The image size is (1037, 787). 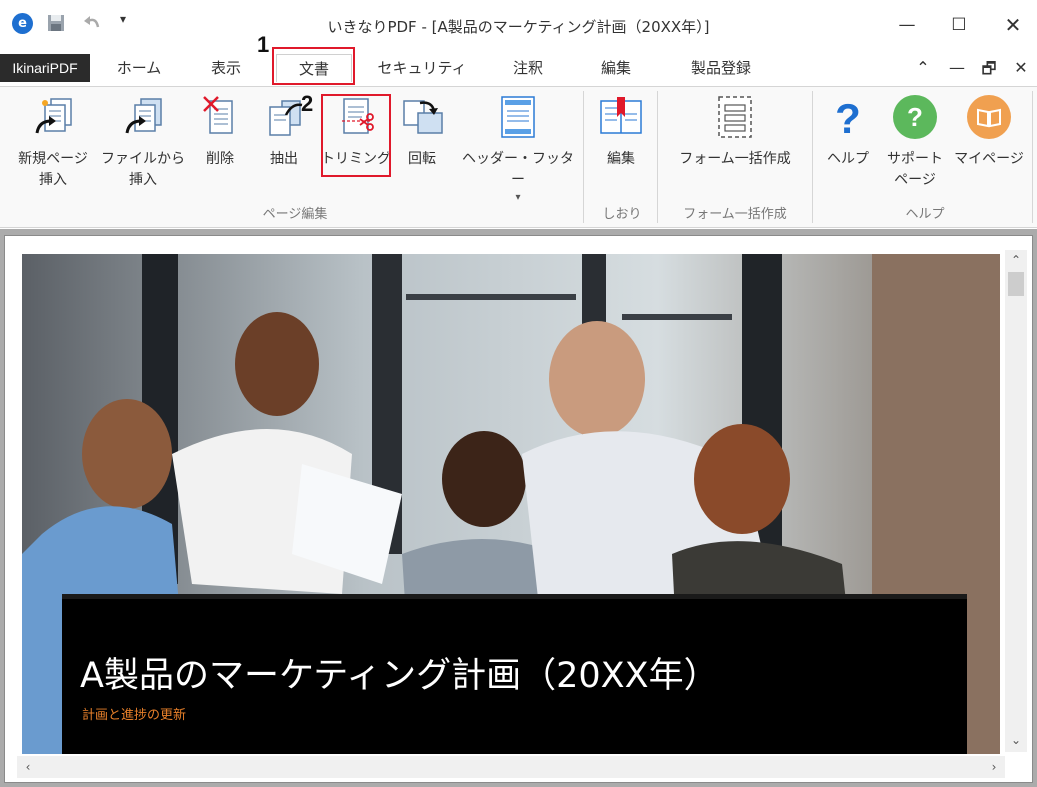 I want to click on callout-box-document-tab, so click(x=313, y=66).